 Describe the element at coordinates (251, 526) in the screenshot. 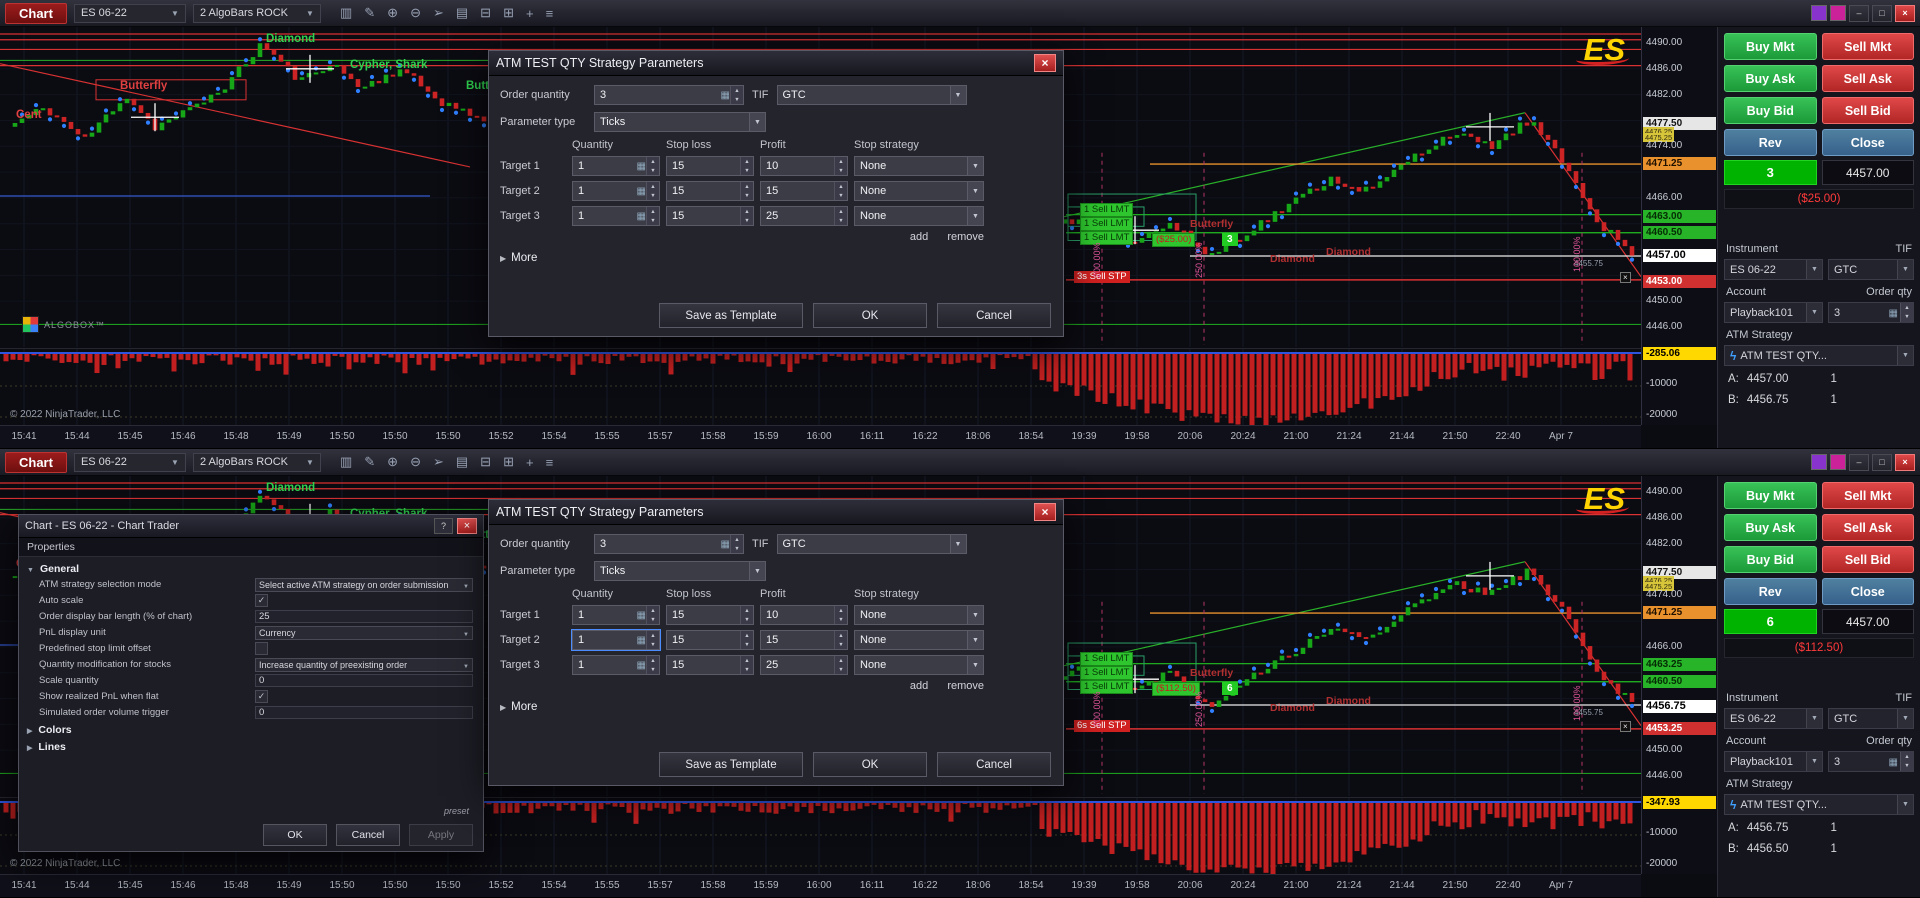

I see `properties-dialog-titlebar: Chart - ES 06-22 - Chart Trader ?` at that location.